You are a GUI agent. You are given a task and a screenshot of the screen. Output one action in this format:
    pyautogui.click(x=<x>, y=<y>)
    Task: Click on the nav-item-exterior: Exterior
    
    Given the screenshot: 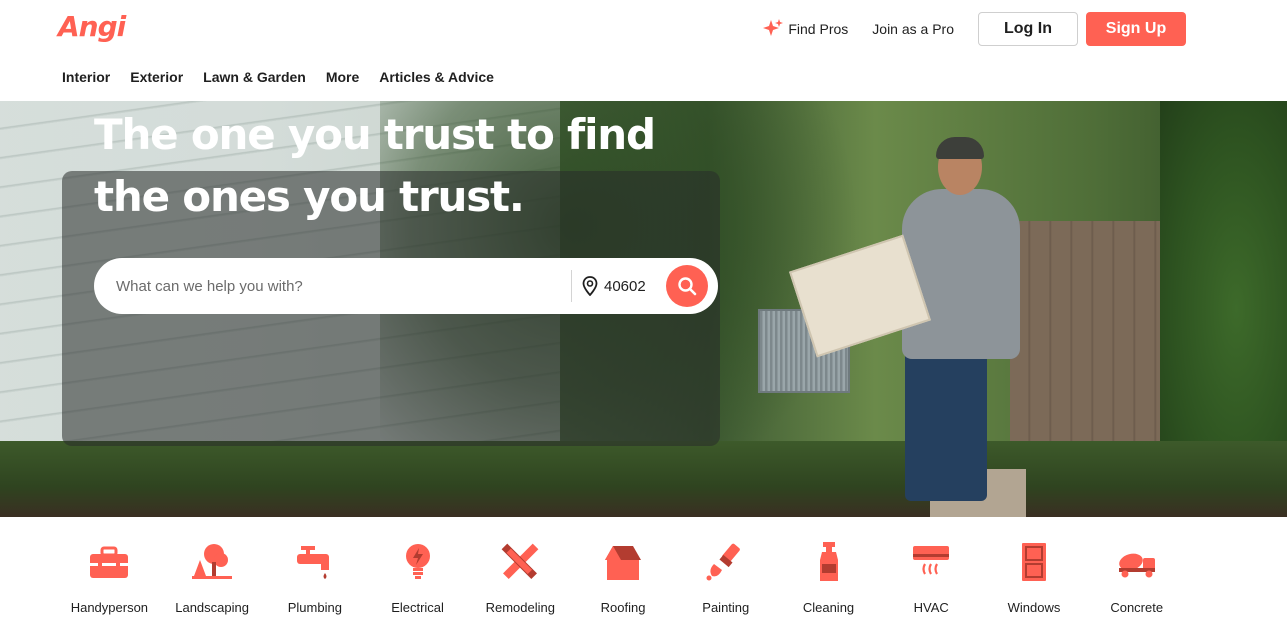 What is the action you would take?
    pyautogui.click(x=156, y=77)
    